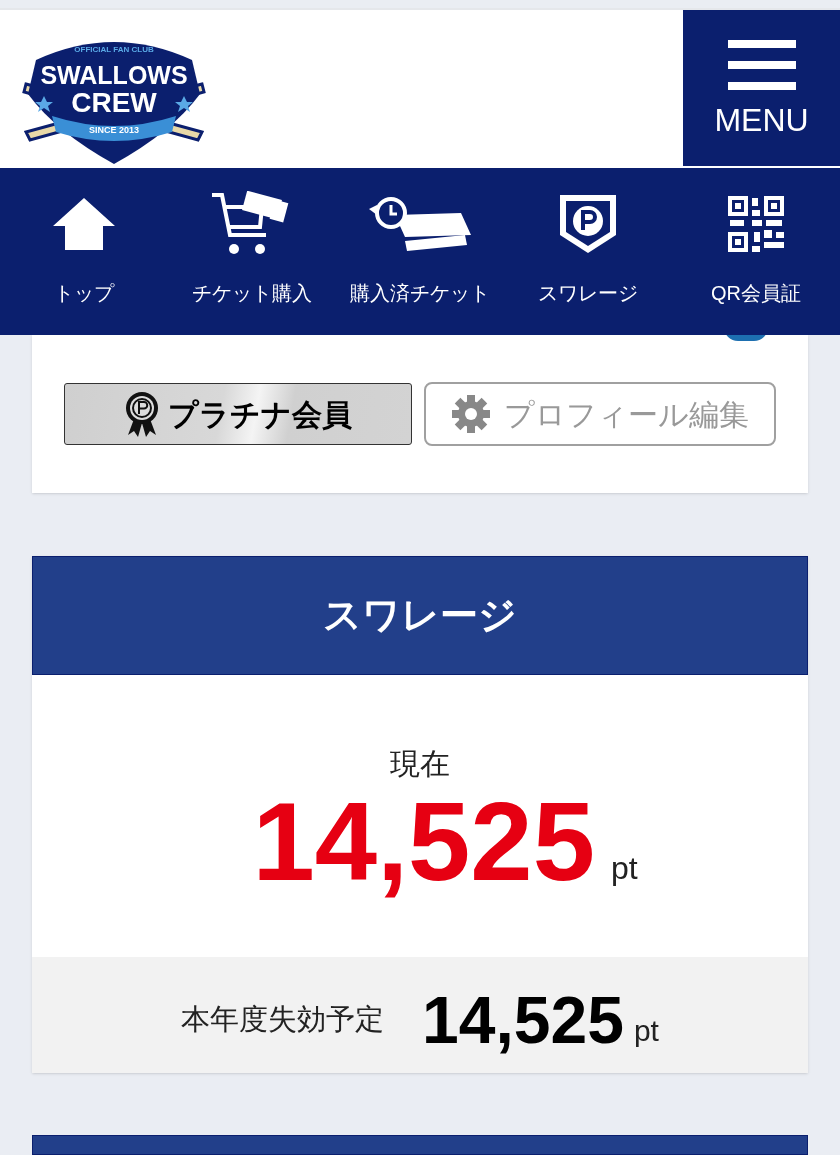 The width and height of the screenshot is (840, 1155). Describe the element at coordinates (420, 615) in the screenshot. I see `section-title: スワレージ` at that location.